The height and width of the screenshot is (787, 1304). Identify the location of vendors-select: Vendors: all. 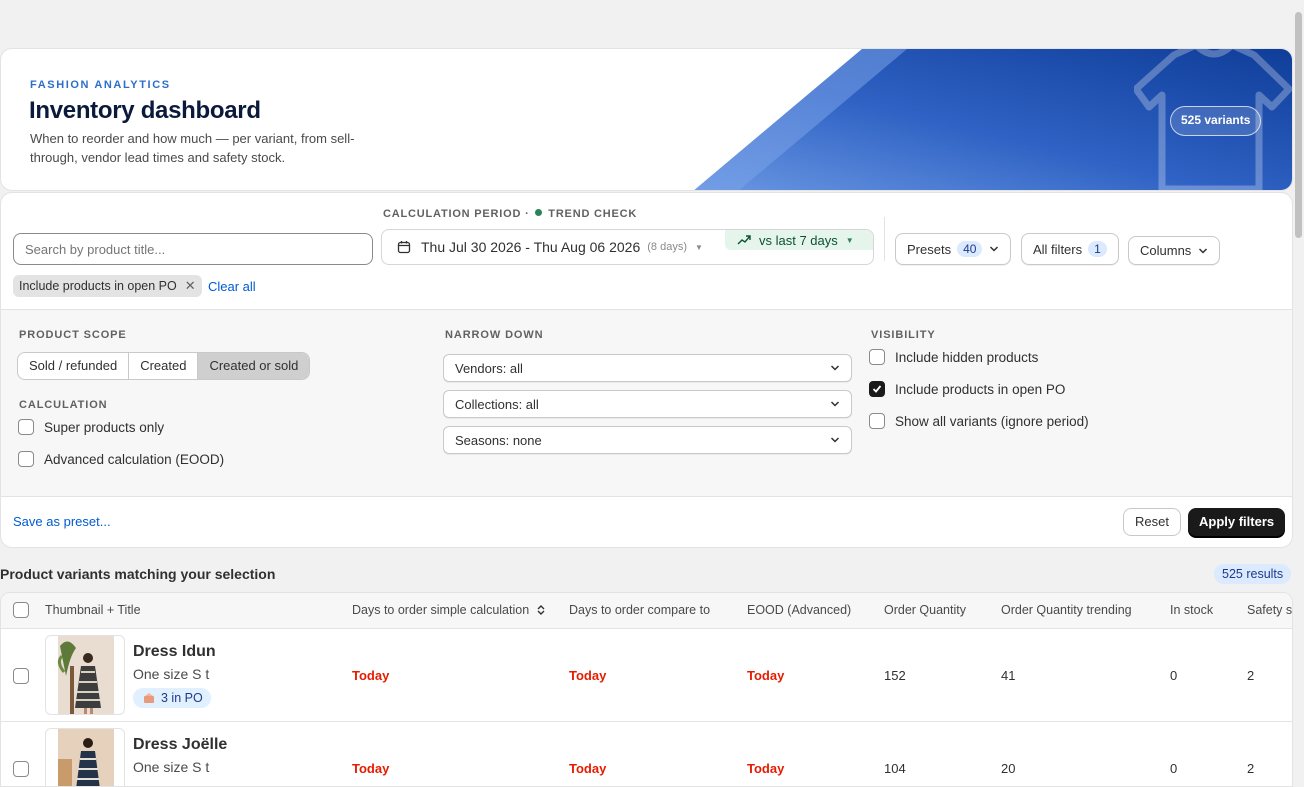
(647, 368).